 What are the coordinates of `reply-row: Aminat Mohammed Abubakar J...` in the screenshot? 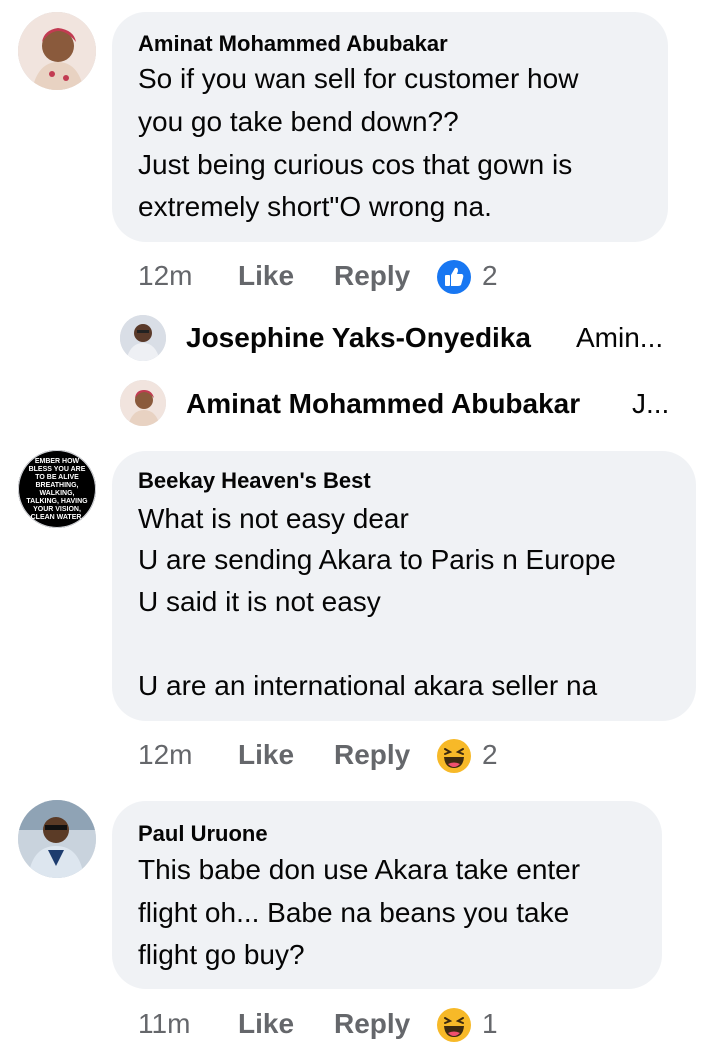 It's located at (400, 403).